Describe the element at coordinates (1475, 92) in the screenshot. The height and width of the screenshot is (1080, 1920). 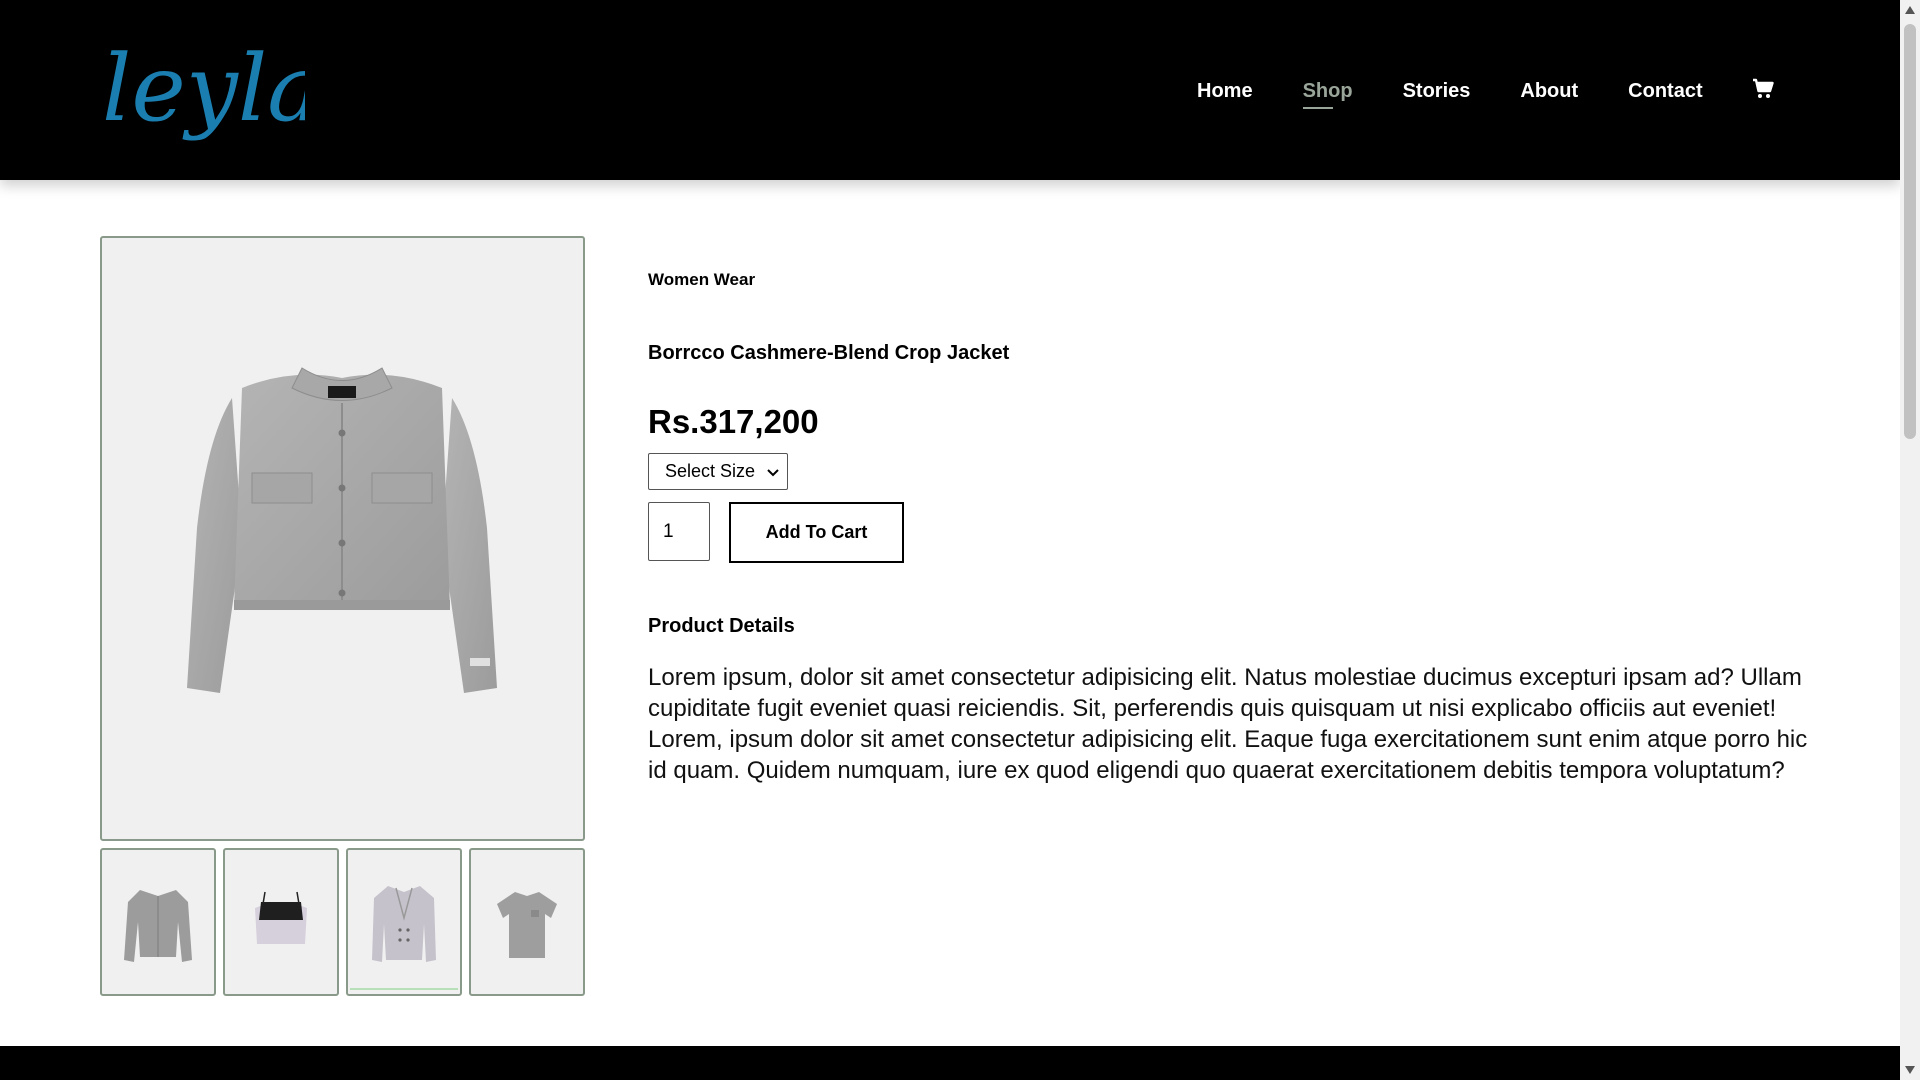
I see `main-nav: Home Shop Stories About Contact` at that location.